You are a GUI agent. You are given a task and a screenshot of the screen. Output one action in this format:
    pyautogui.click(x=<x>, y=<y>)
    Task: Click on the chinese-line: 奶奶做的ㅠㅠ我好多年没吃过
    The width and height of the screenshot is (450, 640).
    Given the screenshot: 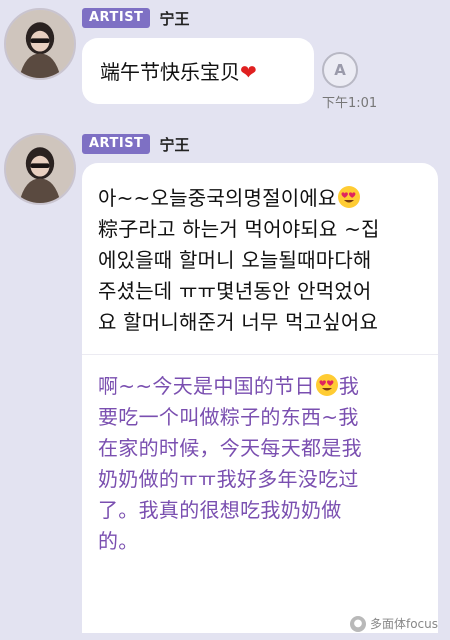 What is the action you would take?
    pyautogui.click(x=228, y=479)
    